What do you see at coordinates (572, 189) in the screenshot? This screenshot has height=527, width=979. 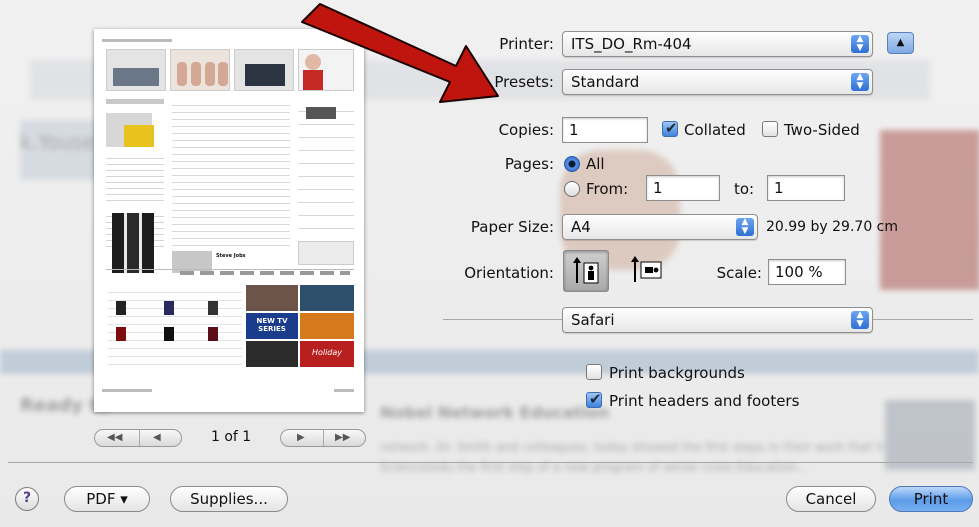 I see `pages-from-radio` at bounding box center [572, 189].